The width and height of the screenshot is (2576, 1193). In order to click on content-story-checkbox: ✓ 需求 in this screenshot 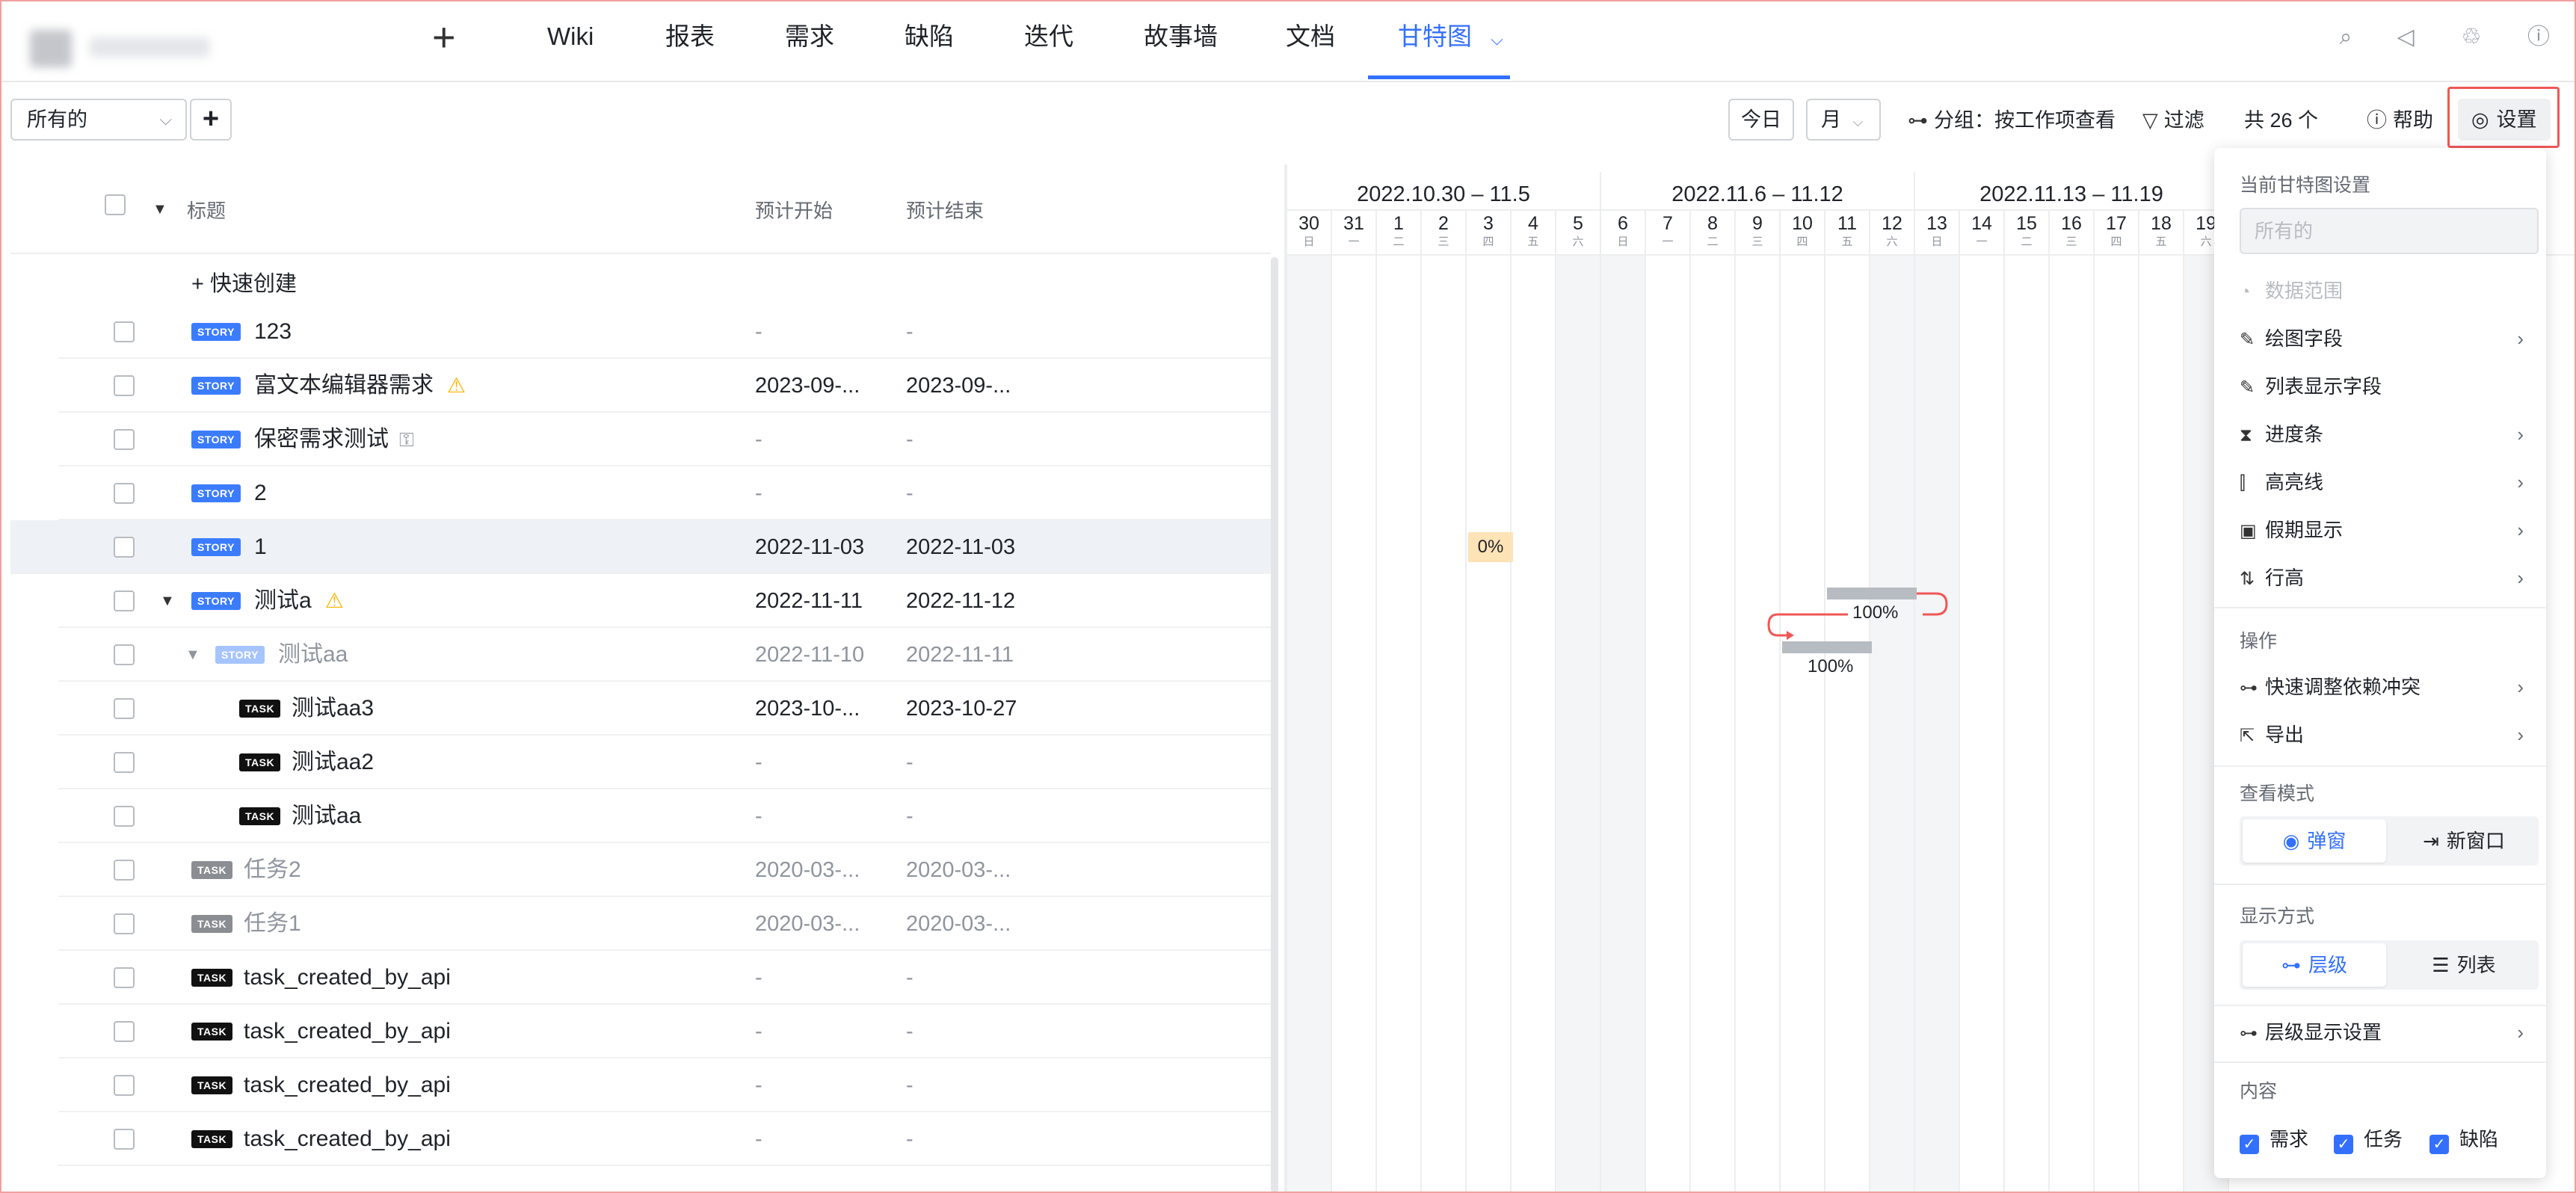, I will do `click(2274, 1139)`.